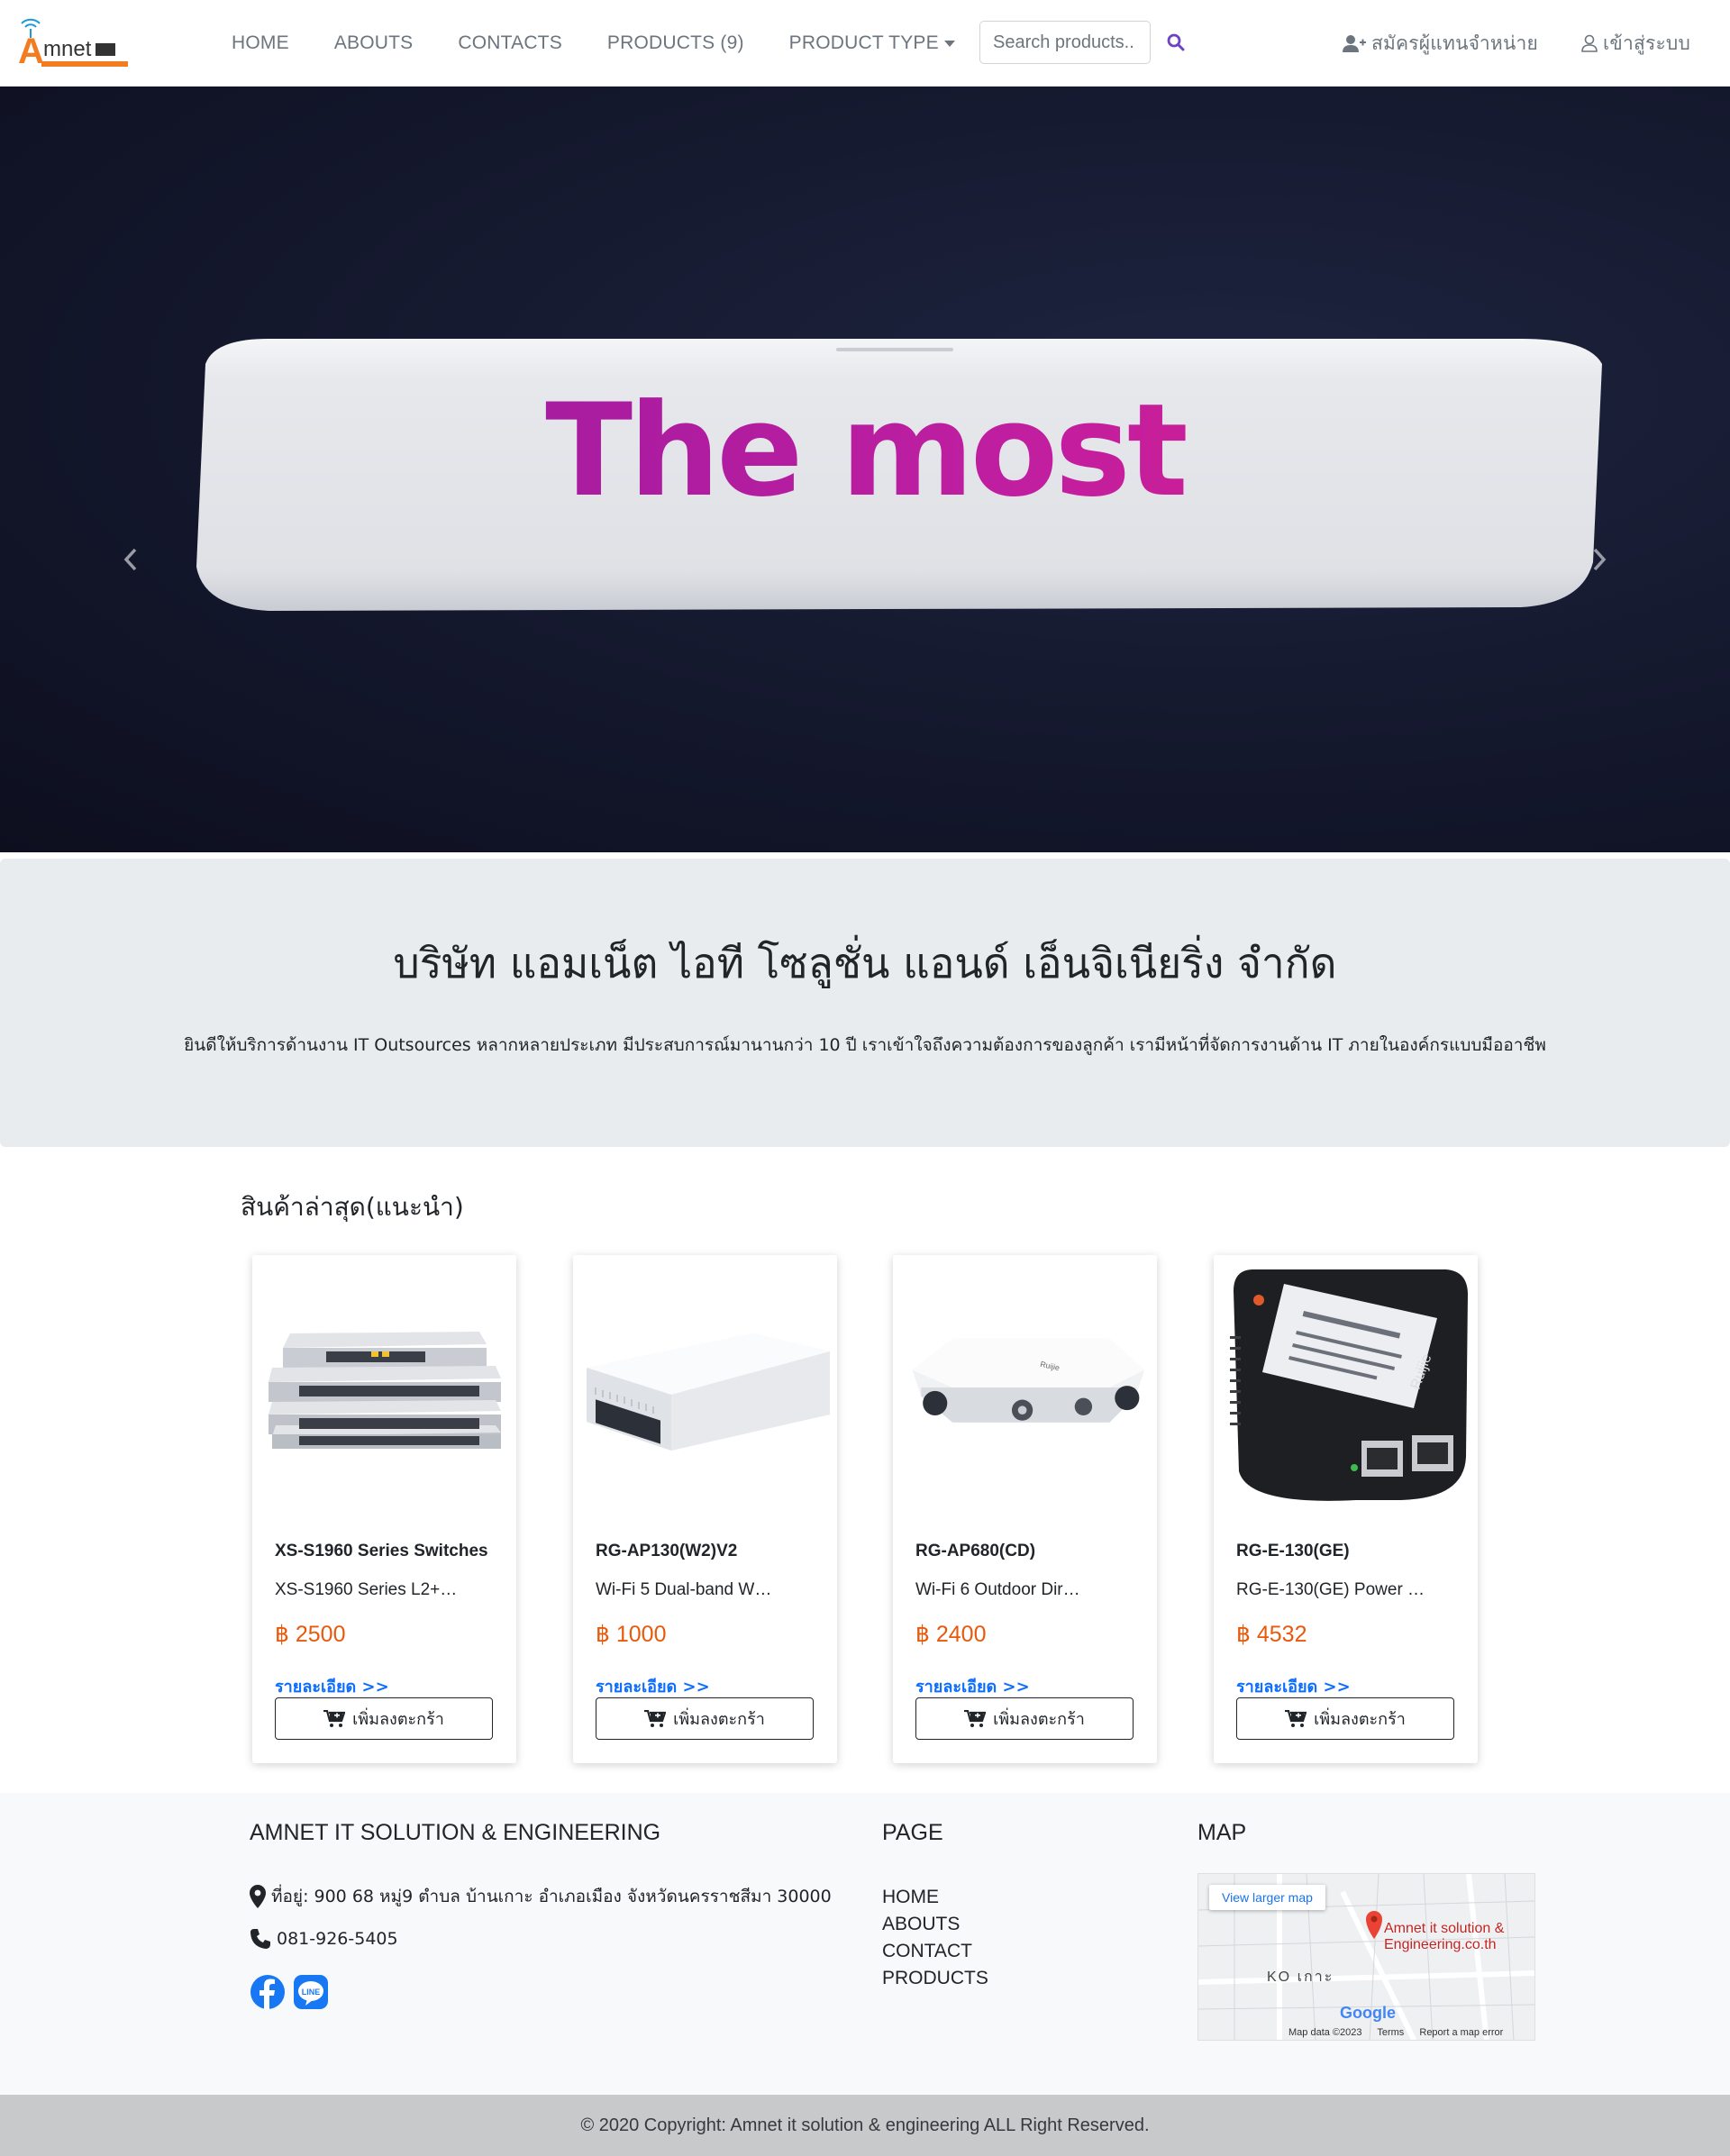  What do you see at coordinates (1455, 43) in the screenshot?
I see `register-dealer-label: สมัครผู้แทนจำหน่าย` at bounding box center [1455, 43].